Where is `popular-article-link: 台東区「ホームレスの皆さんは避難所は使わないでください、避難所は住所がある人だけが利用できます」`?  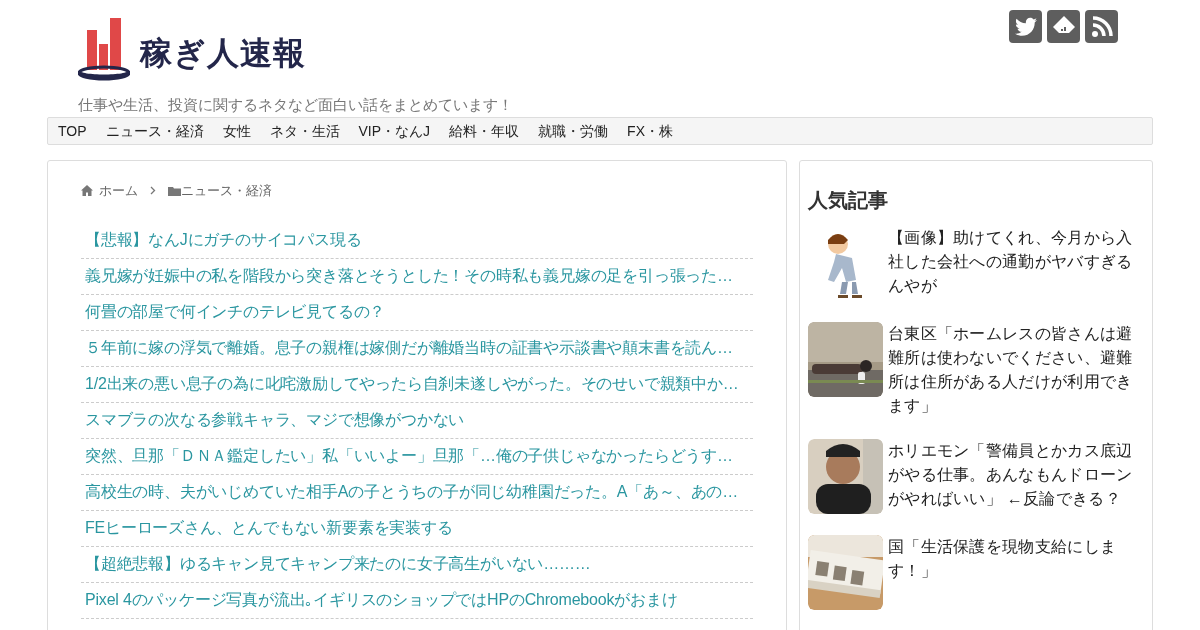
popular-article-link: 台東区「ホームレスの皆さんは避難所は使わないでください、避難所は住所がある人だけが利用できます」 is located at coordinates (1016, 370).